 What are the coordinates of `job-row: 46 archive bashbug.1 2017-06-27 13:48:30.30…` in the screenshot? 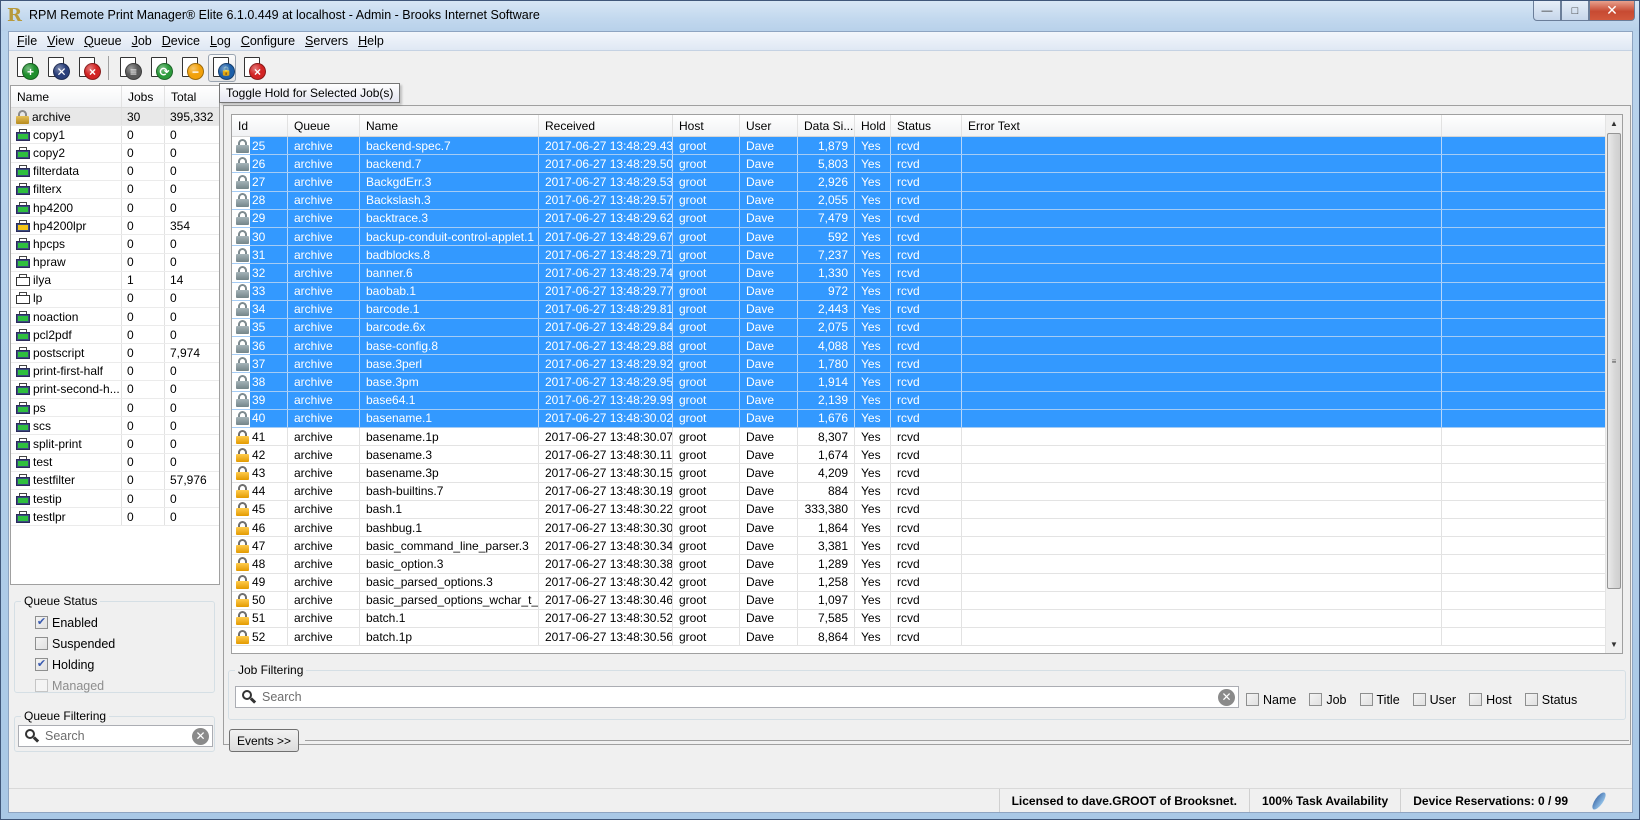 It's located at (927, 528).